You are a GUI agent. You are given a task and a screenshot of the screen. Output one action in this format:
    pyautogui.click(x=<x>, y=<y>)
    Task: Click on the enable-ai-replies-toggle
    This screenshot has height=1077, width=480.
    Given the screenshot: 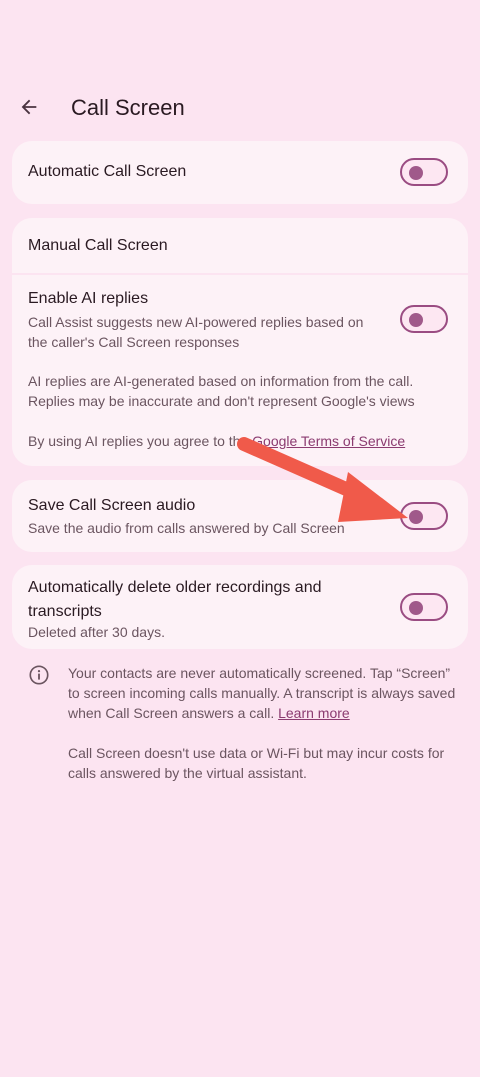 What is the action you would take?
    pyautogui.click(x=424, y=319)
    